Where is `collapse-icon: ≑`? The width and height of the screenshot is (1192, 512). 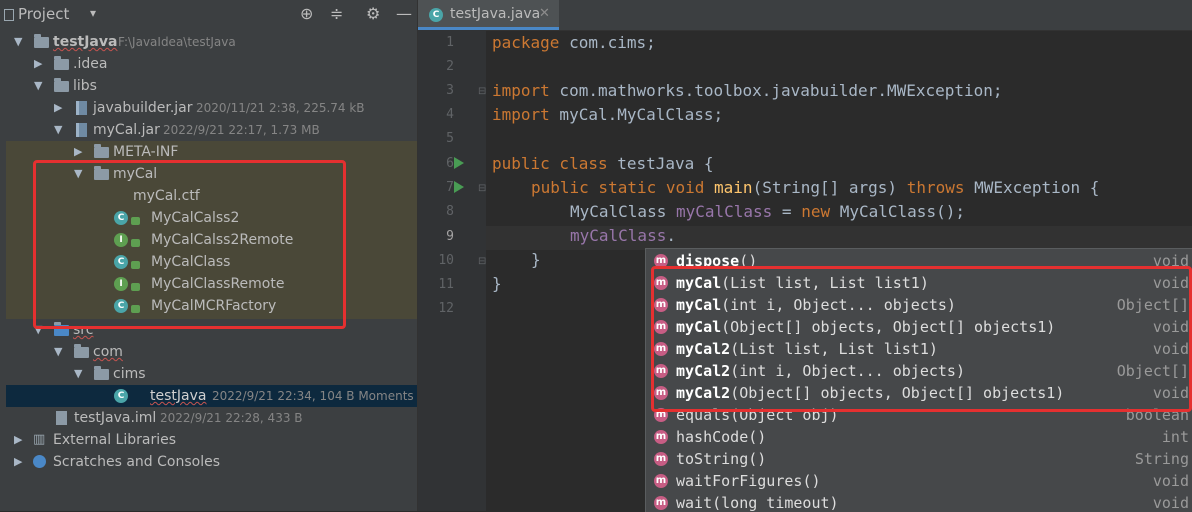 collapse-icon: ≑ is located at coordinates (336, 13).